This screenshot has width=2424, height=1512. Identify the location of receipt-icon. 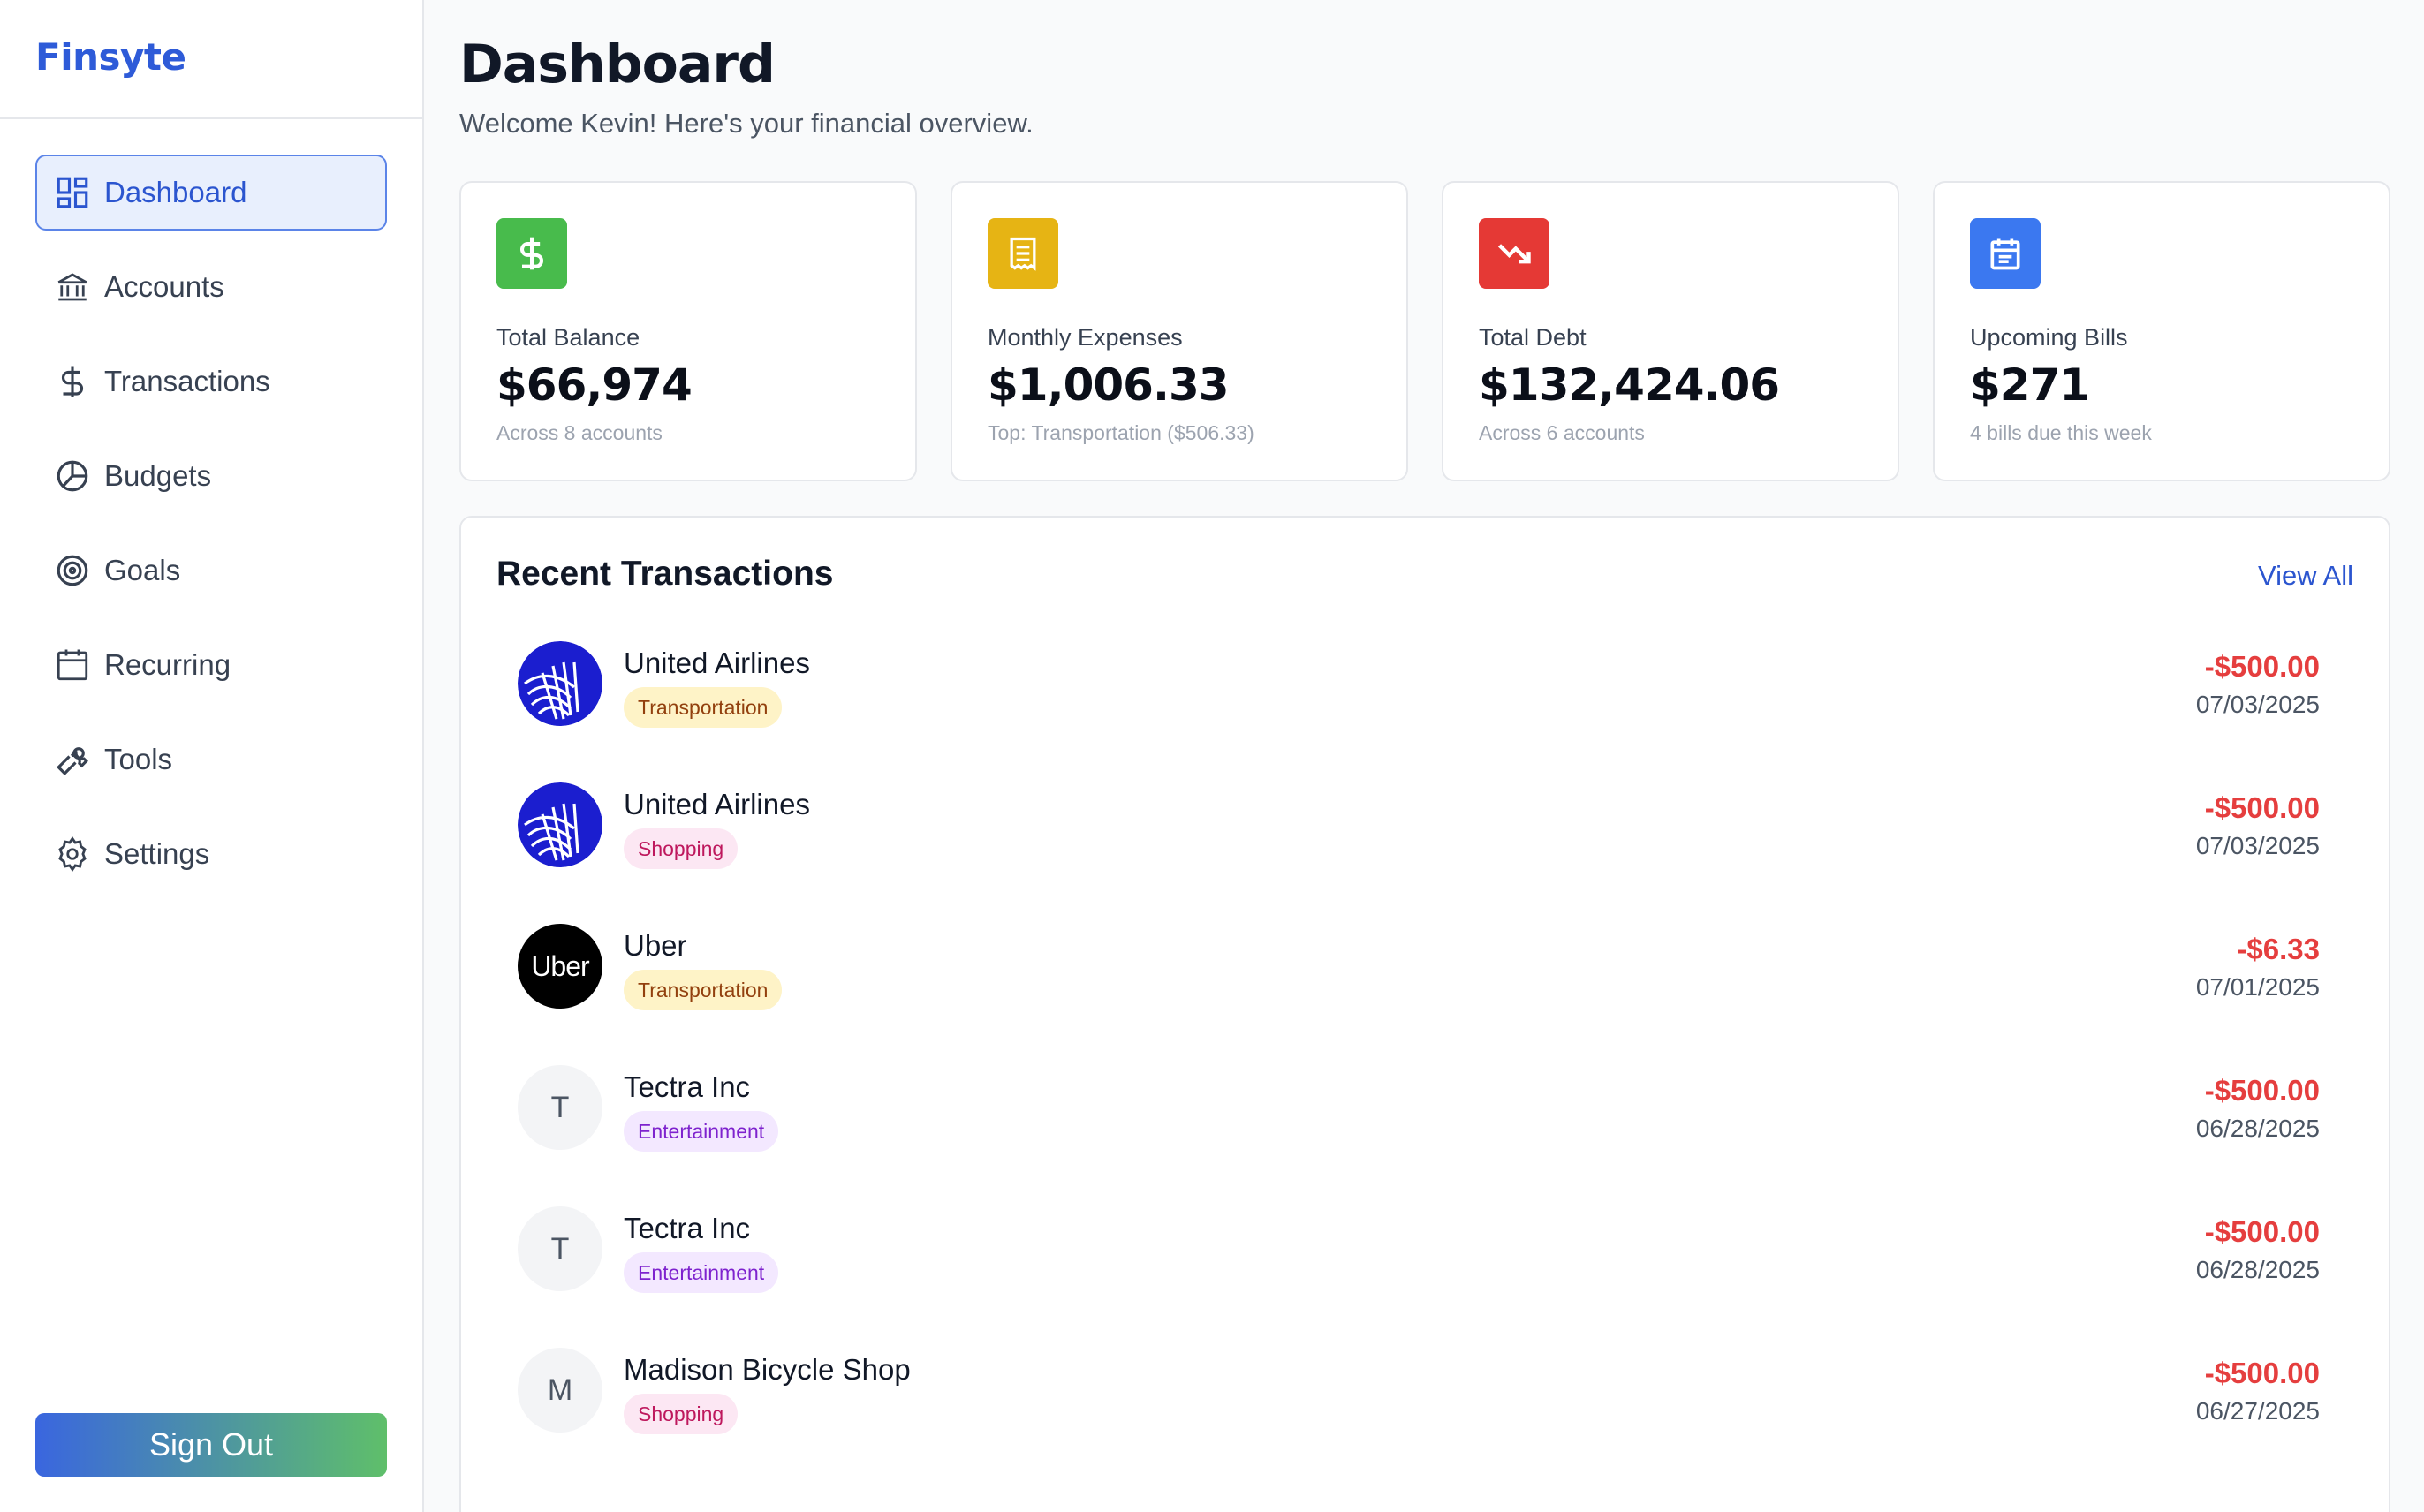
(1023, 253).